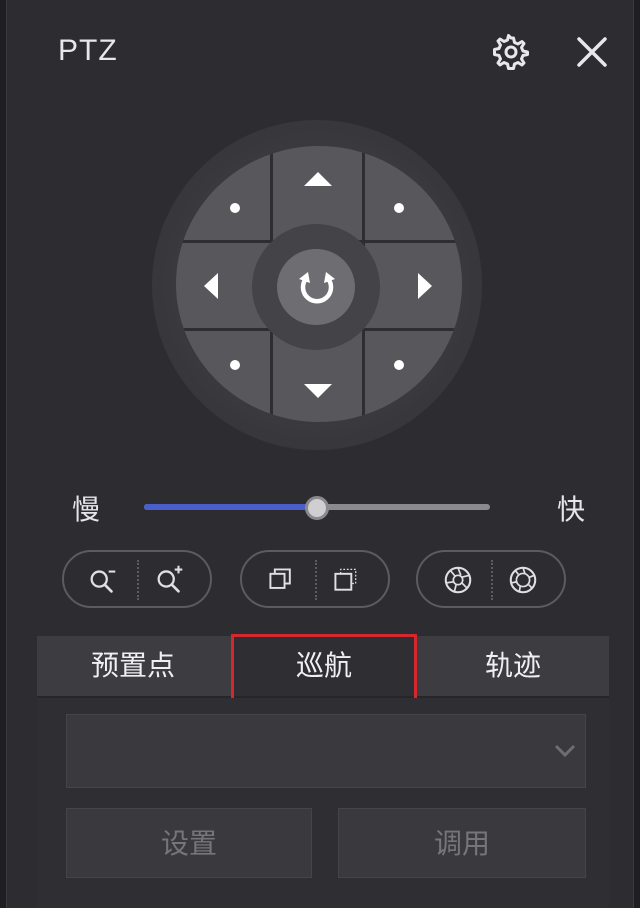 The height and width of the screenshot is (908, 640). What do you see at coordinates (88, 50) in the screenshot?
I see `panel-title: PTZ` at bounding box center [88, 50].